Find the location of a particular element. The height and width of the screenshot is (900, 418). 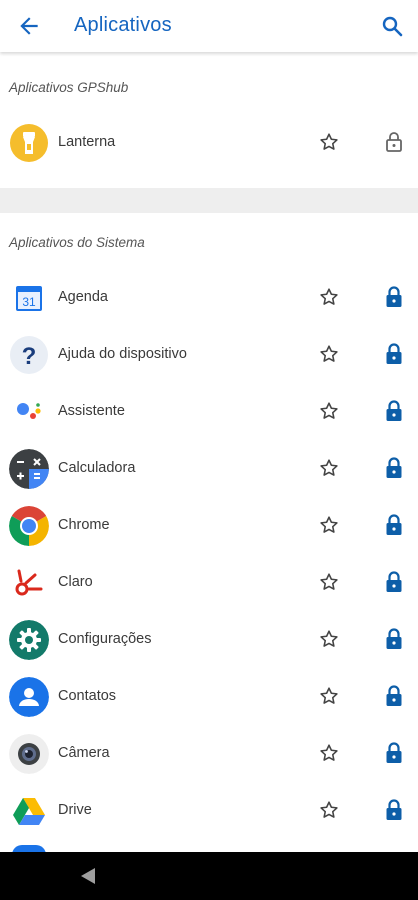

section-title: Aplicativos do Sistema is located at coordinates (77, 242).